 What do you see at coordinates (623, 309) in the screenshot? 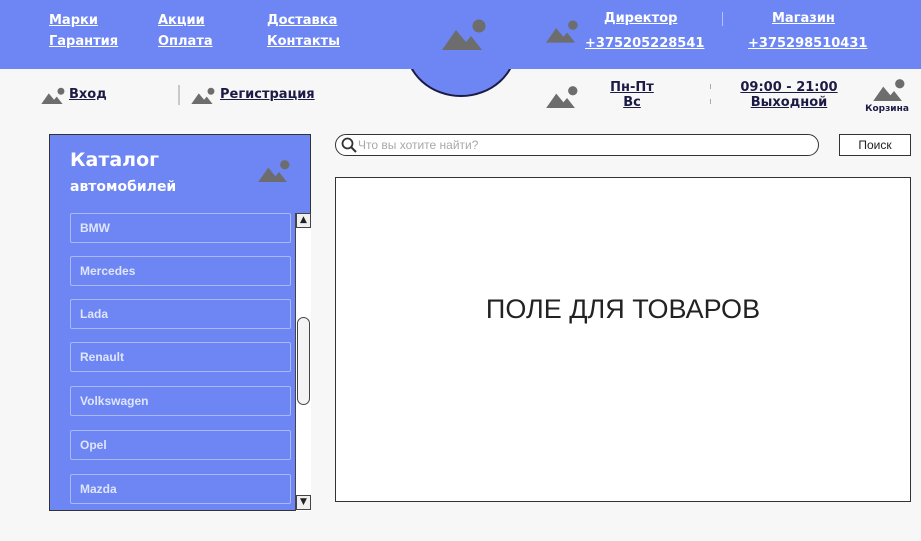
I see `products-placeholder-label: ПОЛЕ ДЛЯ ТОВАРОВ` at bounding box center [623, 309].